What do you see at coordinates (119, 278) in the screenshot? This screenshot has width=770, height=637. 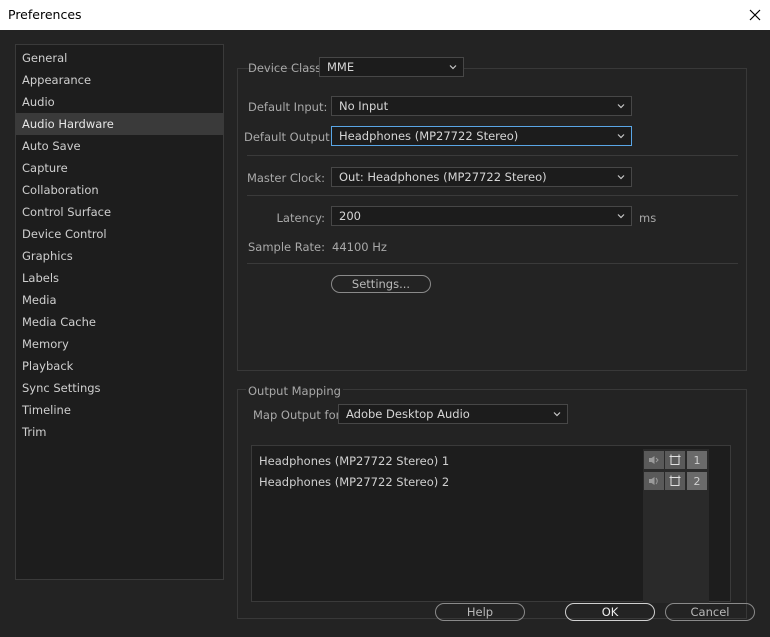 I see `sidebar-item-labels: Labels` at bounding box center [119, 278].